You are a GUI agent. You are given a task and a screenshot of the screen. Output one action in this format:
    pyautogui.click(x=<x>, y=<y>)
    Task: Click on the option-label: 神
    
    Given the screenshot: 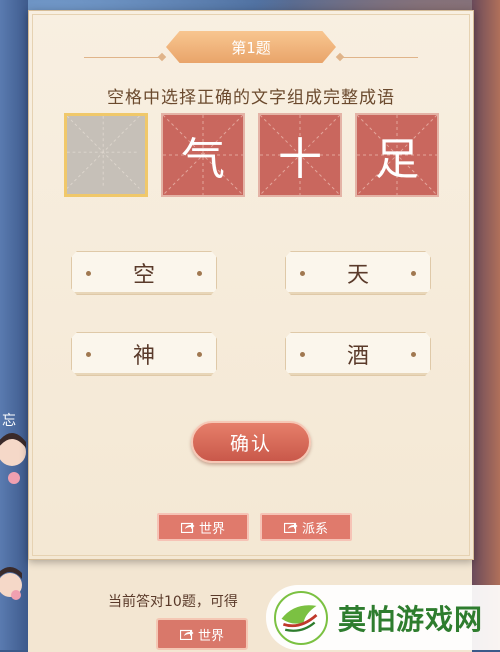 What is the action you would take?
    pyautogui.click(x=143, y=356)
    